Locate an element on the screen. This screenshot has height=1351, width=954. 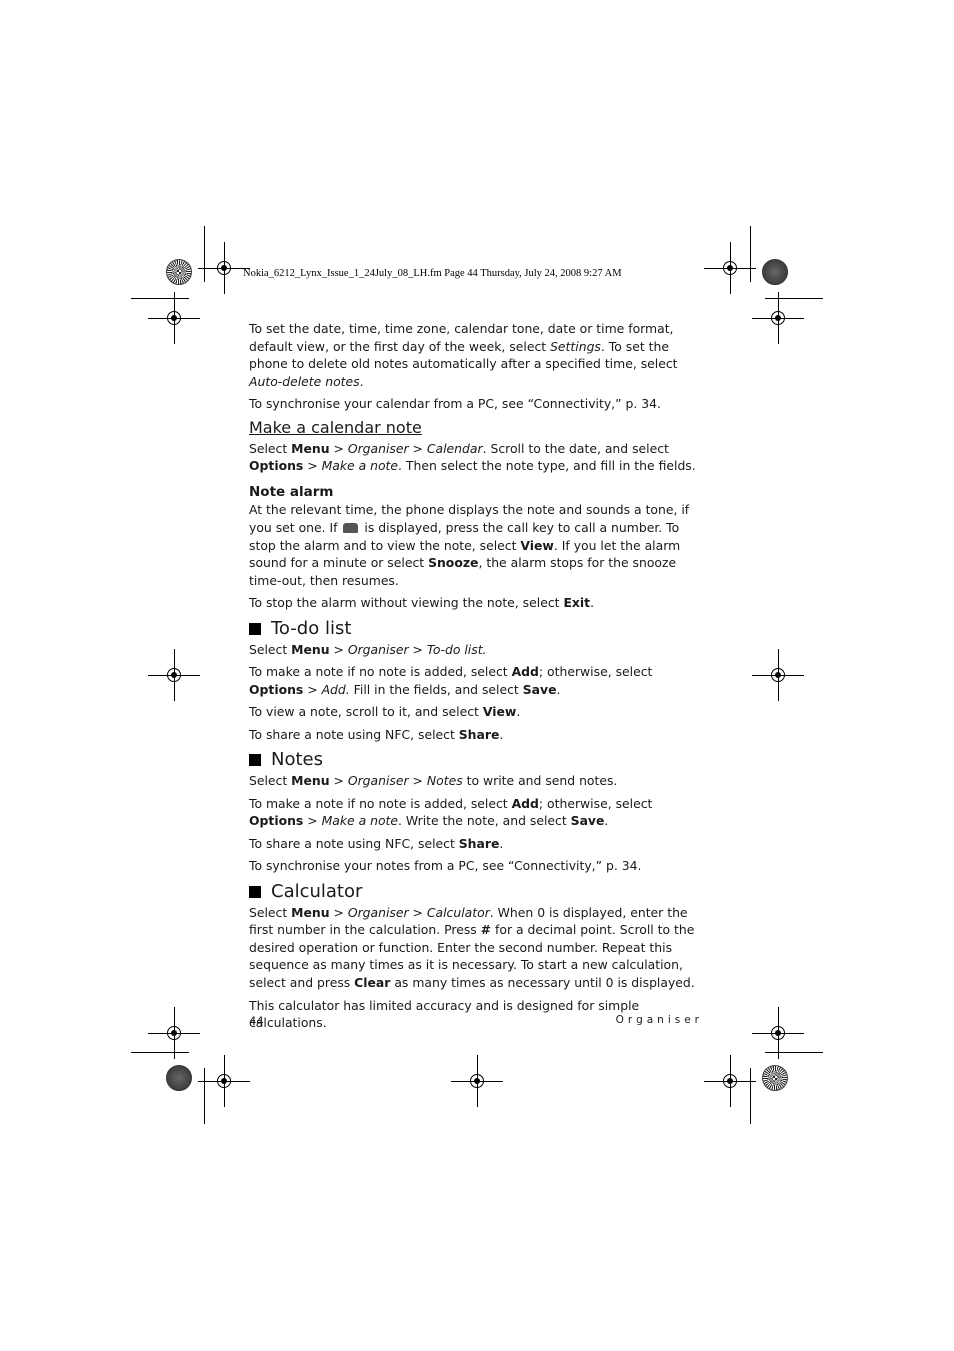
make-calendar-note-heading: Make a calendar note is located at coordinates (335, 427).